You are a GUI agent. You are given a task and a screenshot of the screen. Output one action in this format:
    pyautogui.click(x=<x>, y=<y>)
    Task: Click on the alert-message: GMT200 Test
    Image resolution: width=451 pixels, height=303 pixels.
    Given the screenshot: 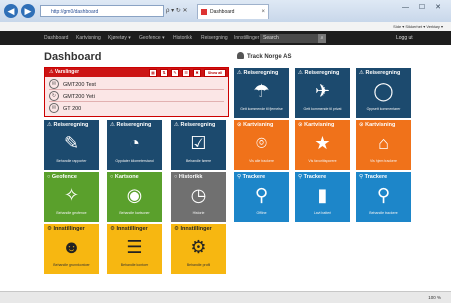 What is the action you would take?
    pyautogui.click(x=79, y=85)
    